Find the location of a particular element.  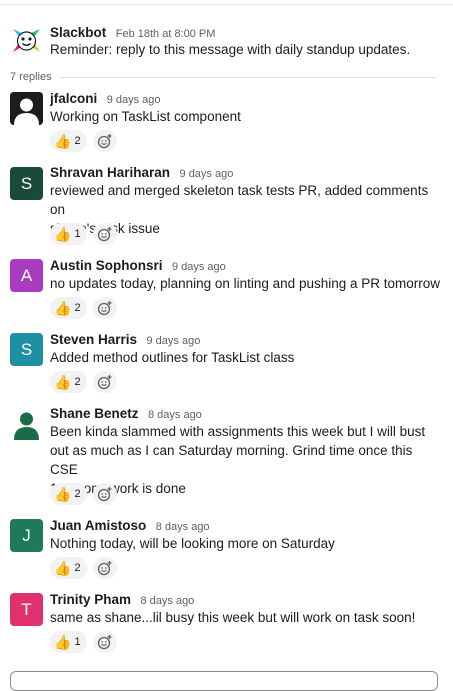

slackbot-face-icon is located at coordinates (26, 40).